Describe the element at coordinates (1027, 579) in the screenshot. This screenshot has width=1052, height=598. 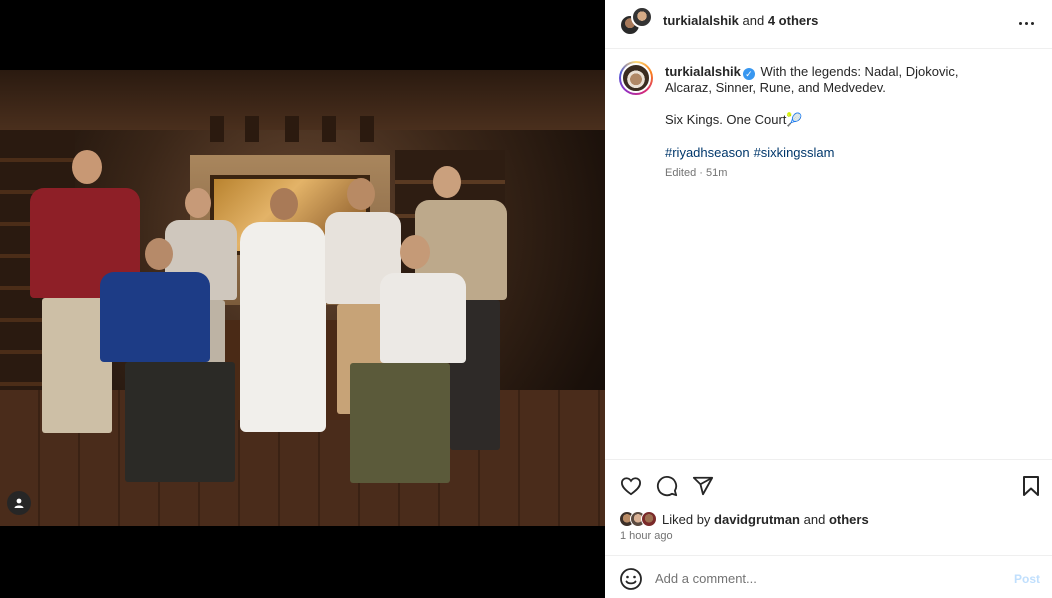
I see `post-comment-button: Post` at that location.